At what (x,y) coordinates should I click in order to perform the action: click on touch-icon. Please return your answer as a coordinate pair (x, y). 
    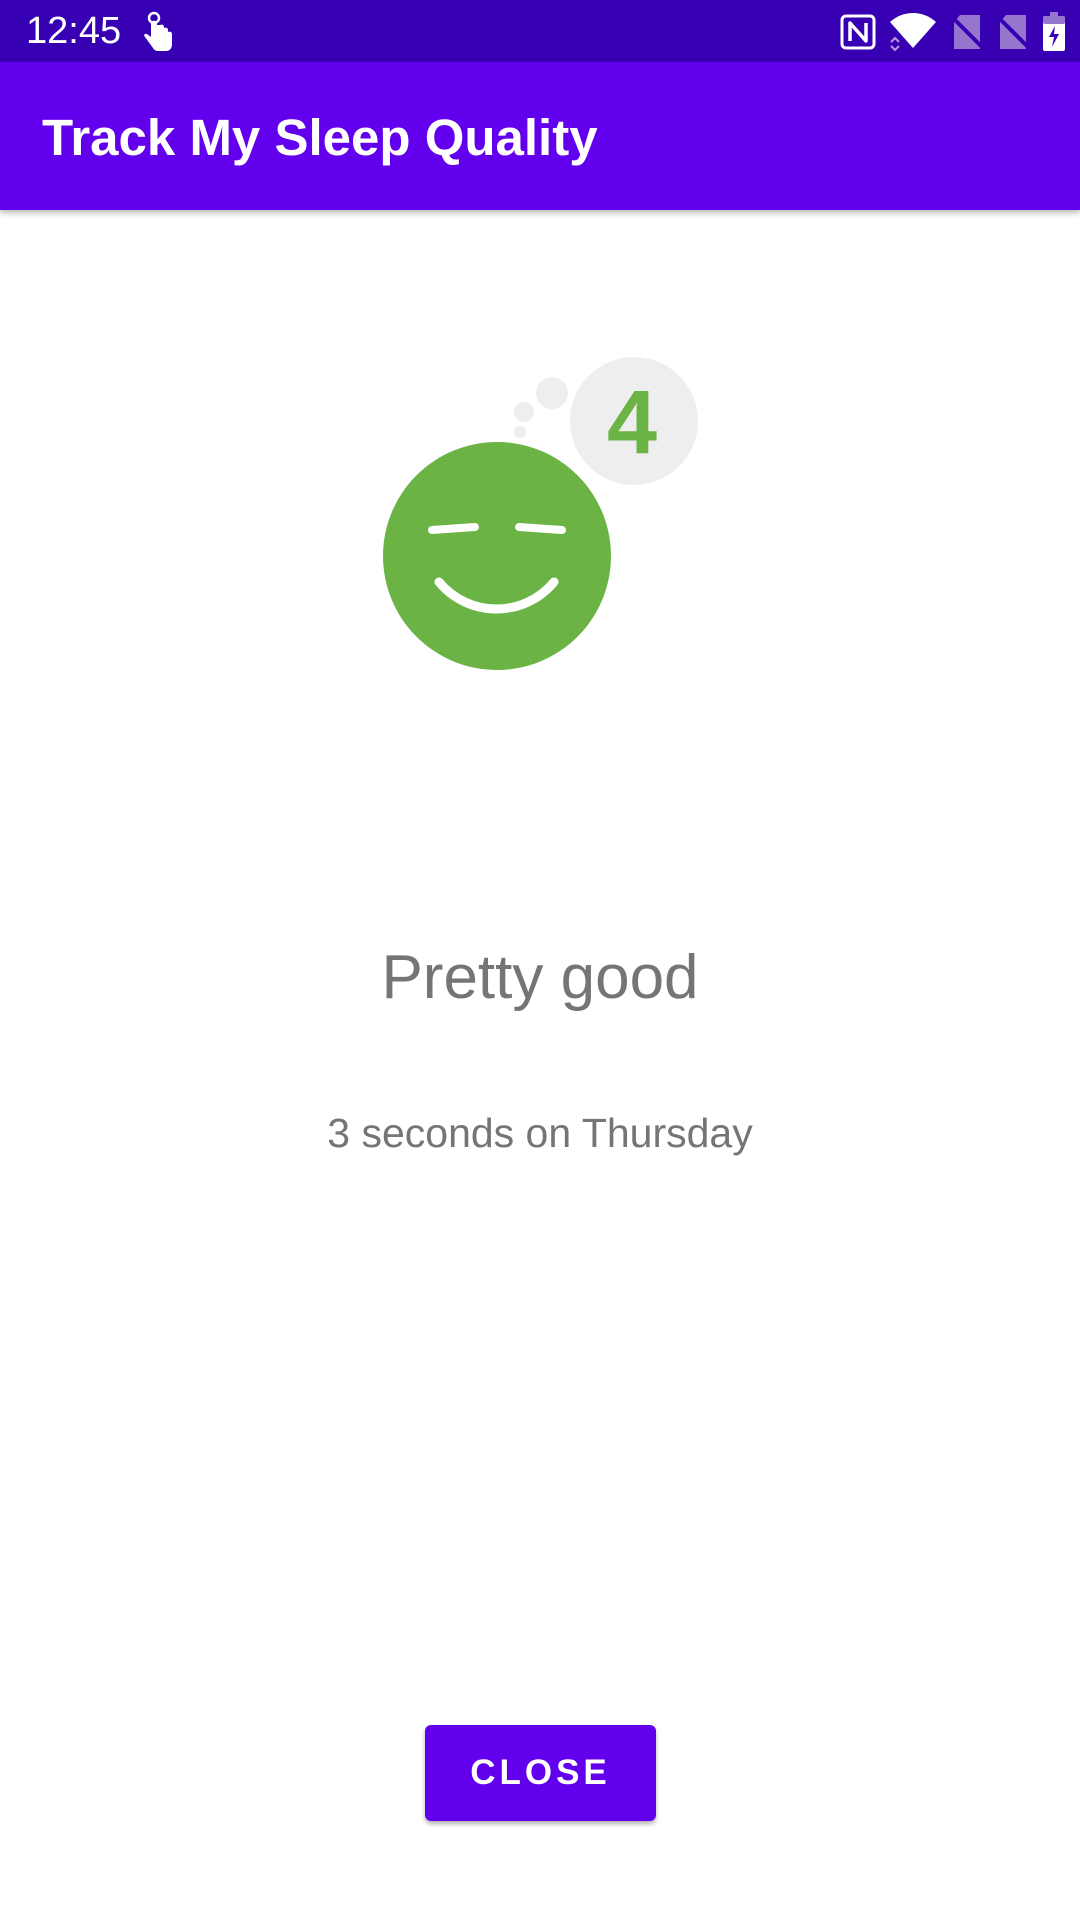
    Looking at the image, I should click on (157, 32).